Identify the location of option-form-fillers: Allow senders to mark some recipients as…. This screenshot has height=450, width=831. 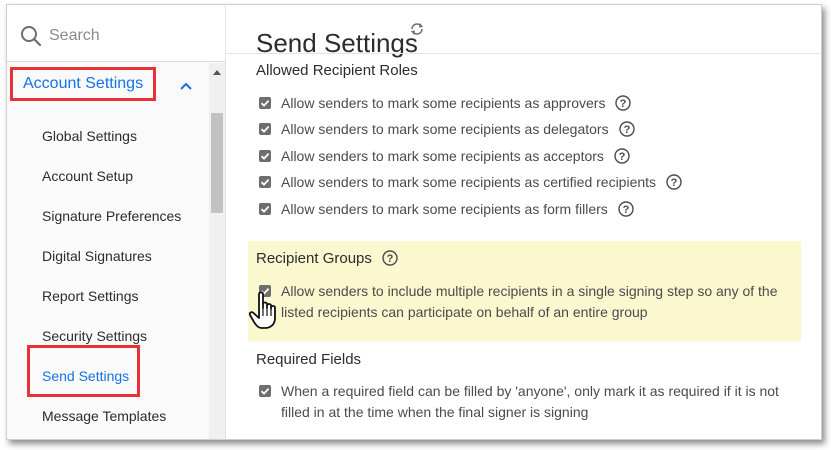
(446, 209).